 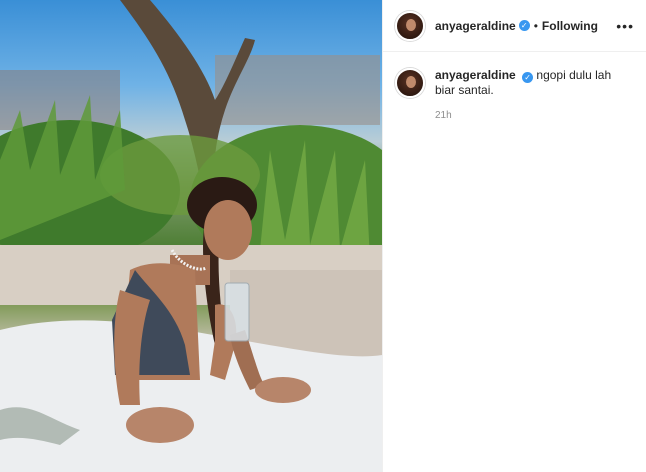 What do you see at coordinates (625, 26) in the screenshot?
I see `more-horizontal-icon: •••` at bounding box center [625, 26].